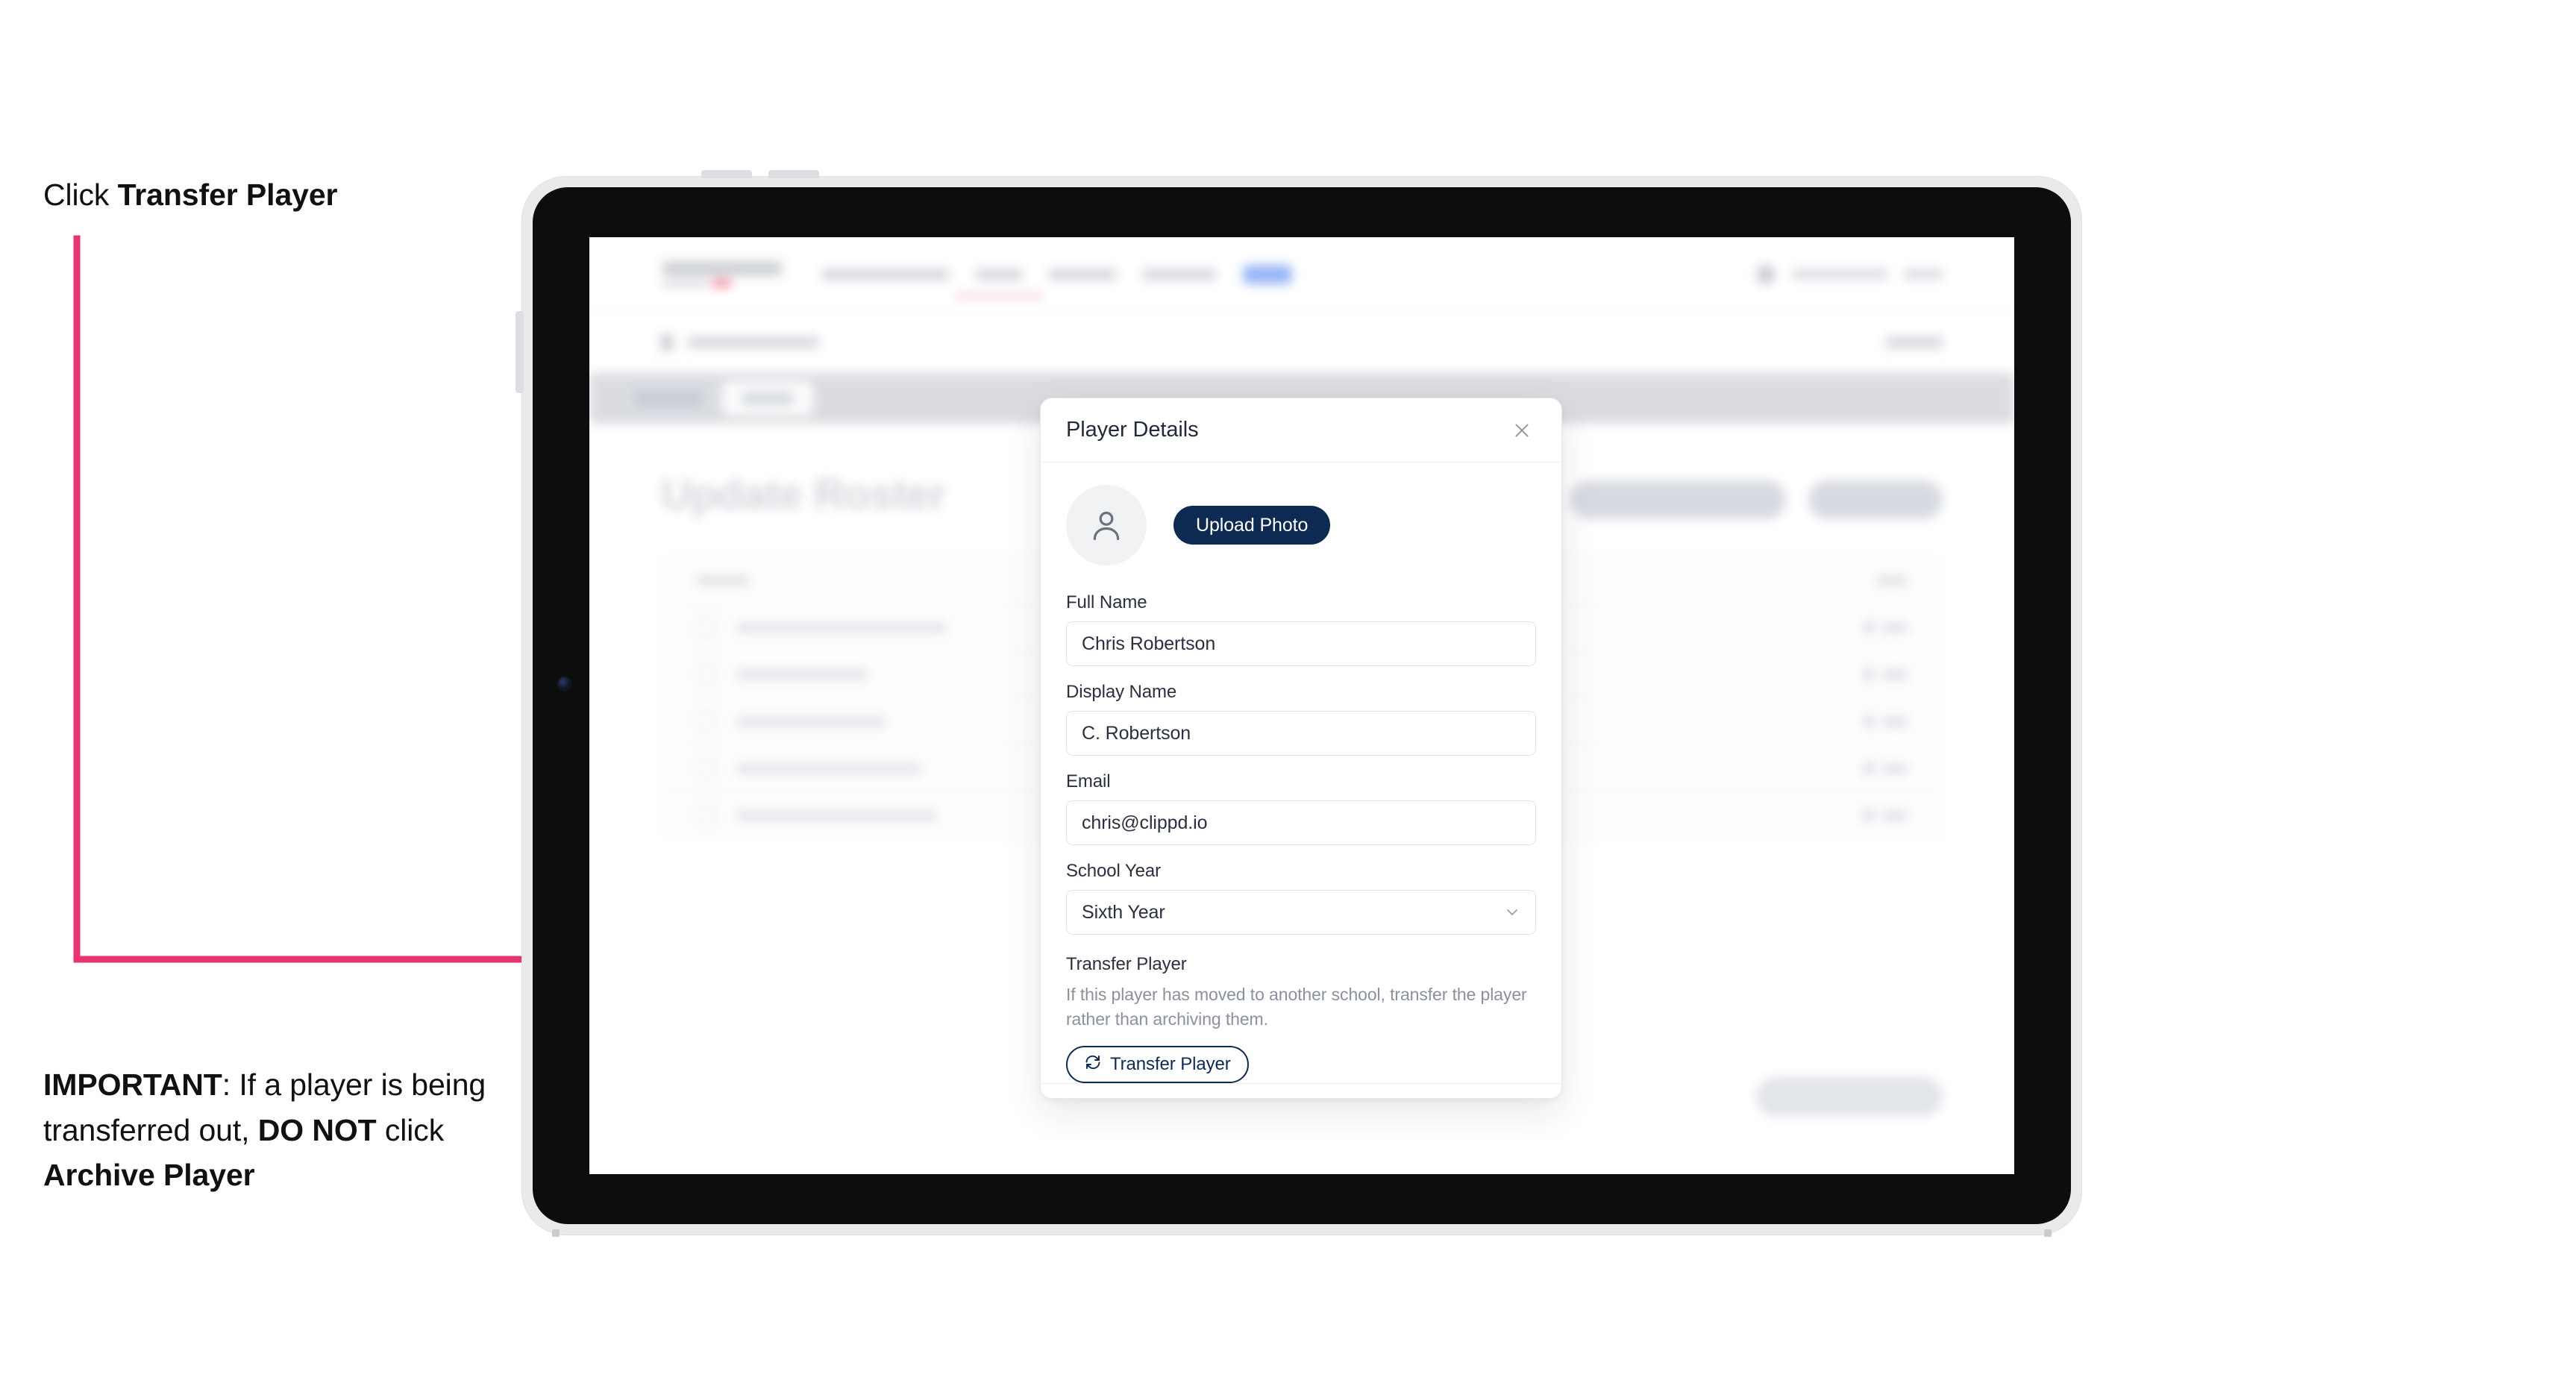  What do you see at coordinates (1106, 602) in the screenshot?
I see `field-label-full-name: Full Name` at bounding box center [1106, 602].